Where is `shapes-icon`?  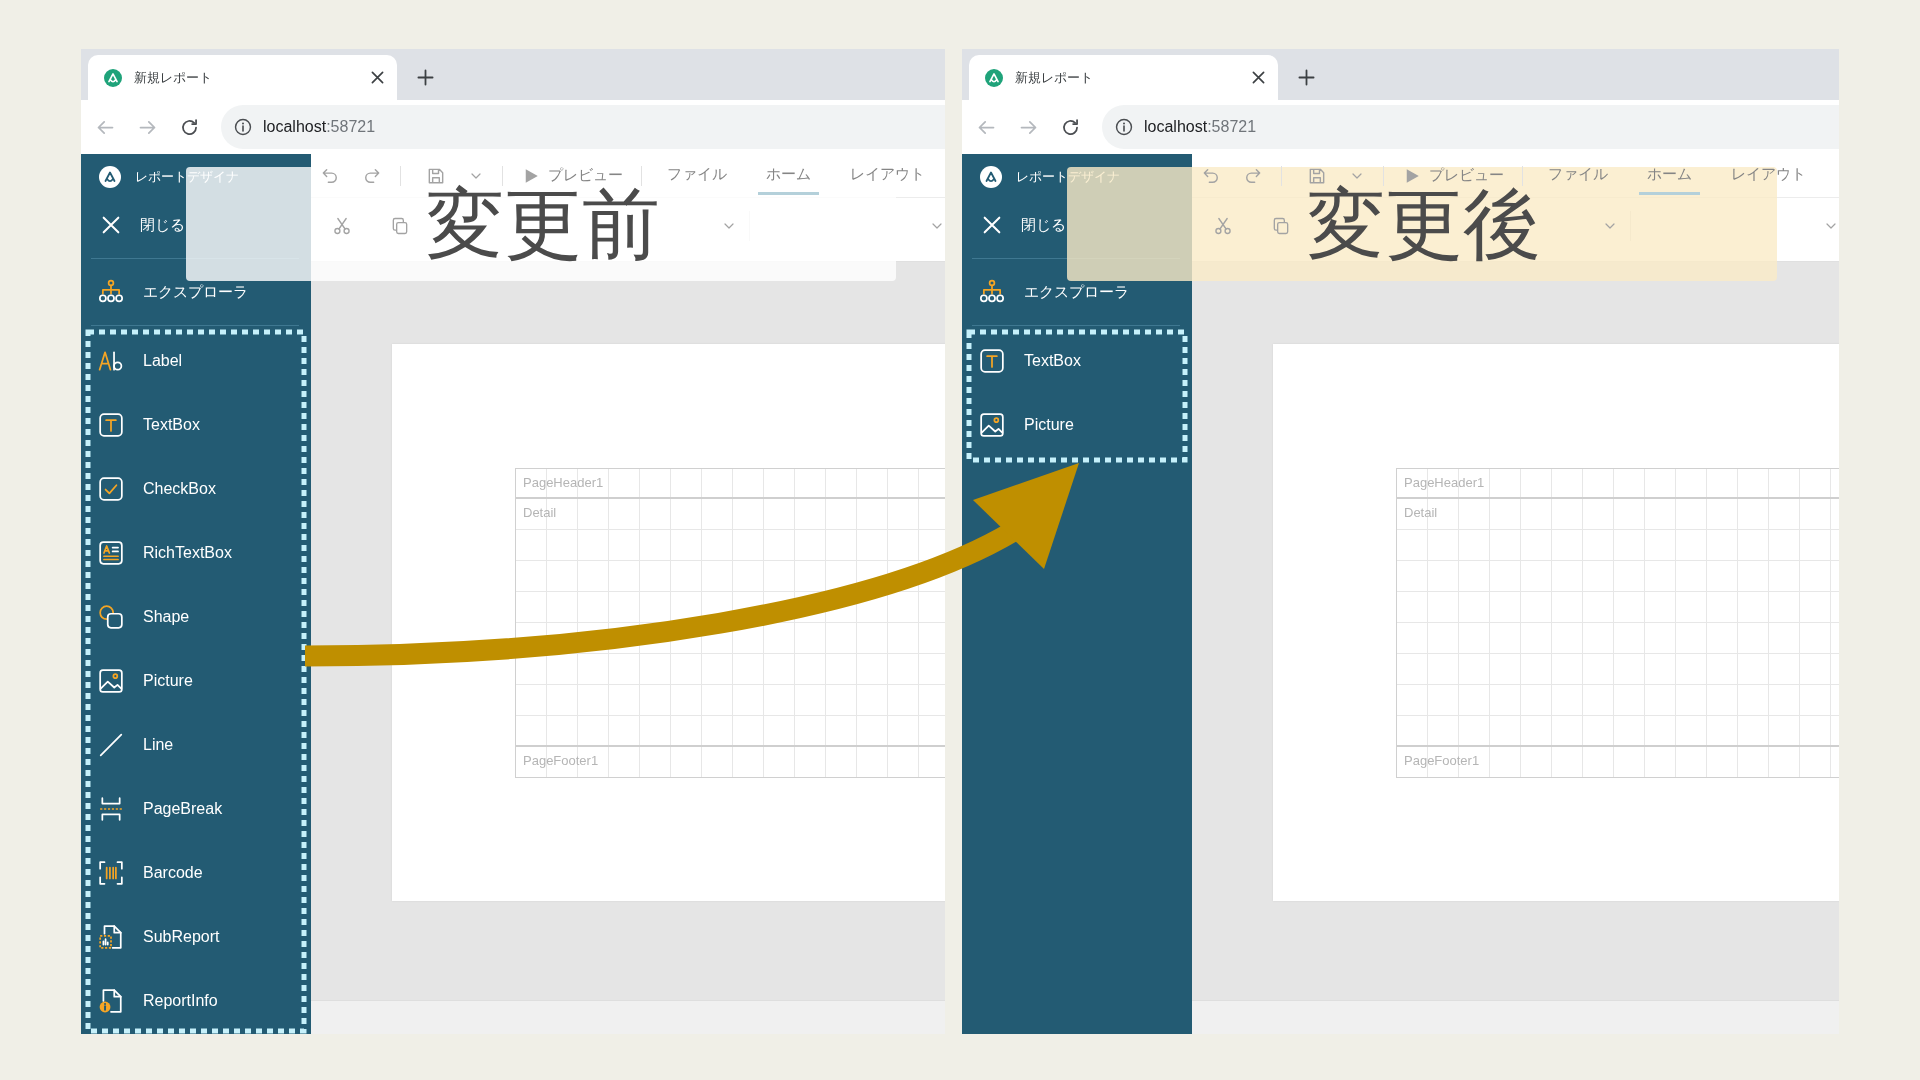 shapes-icon is located at coordinates (111, 617).